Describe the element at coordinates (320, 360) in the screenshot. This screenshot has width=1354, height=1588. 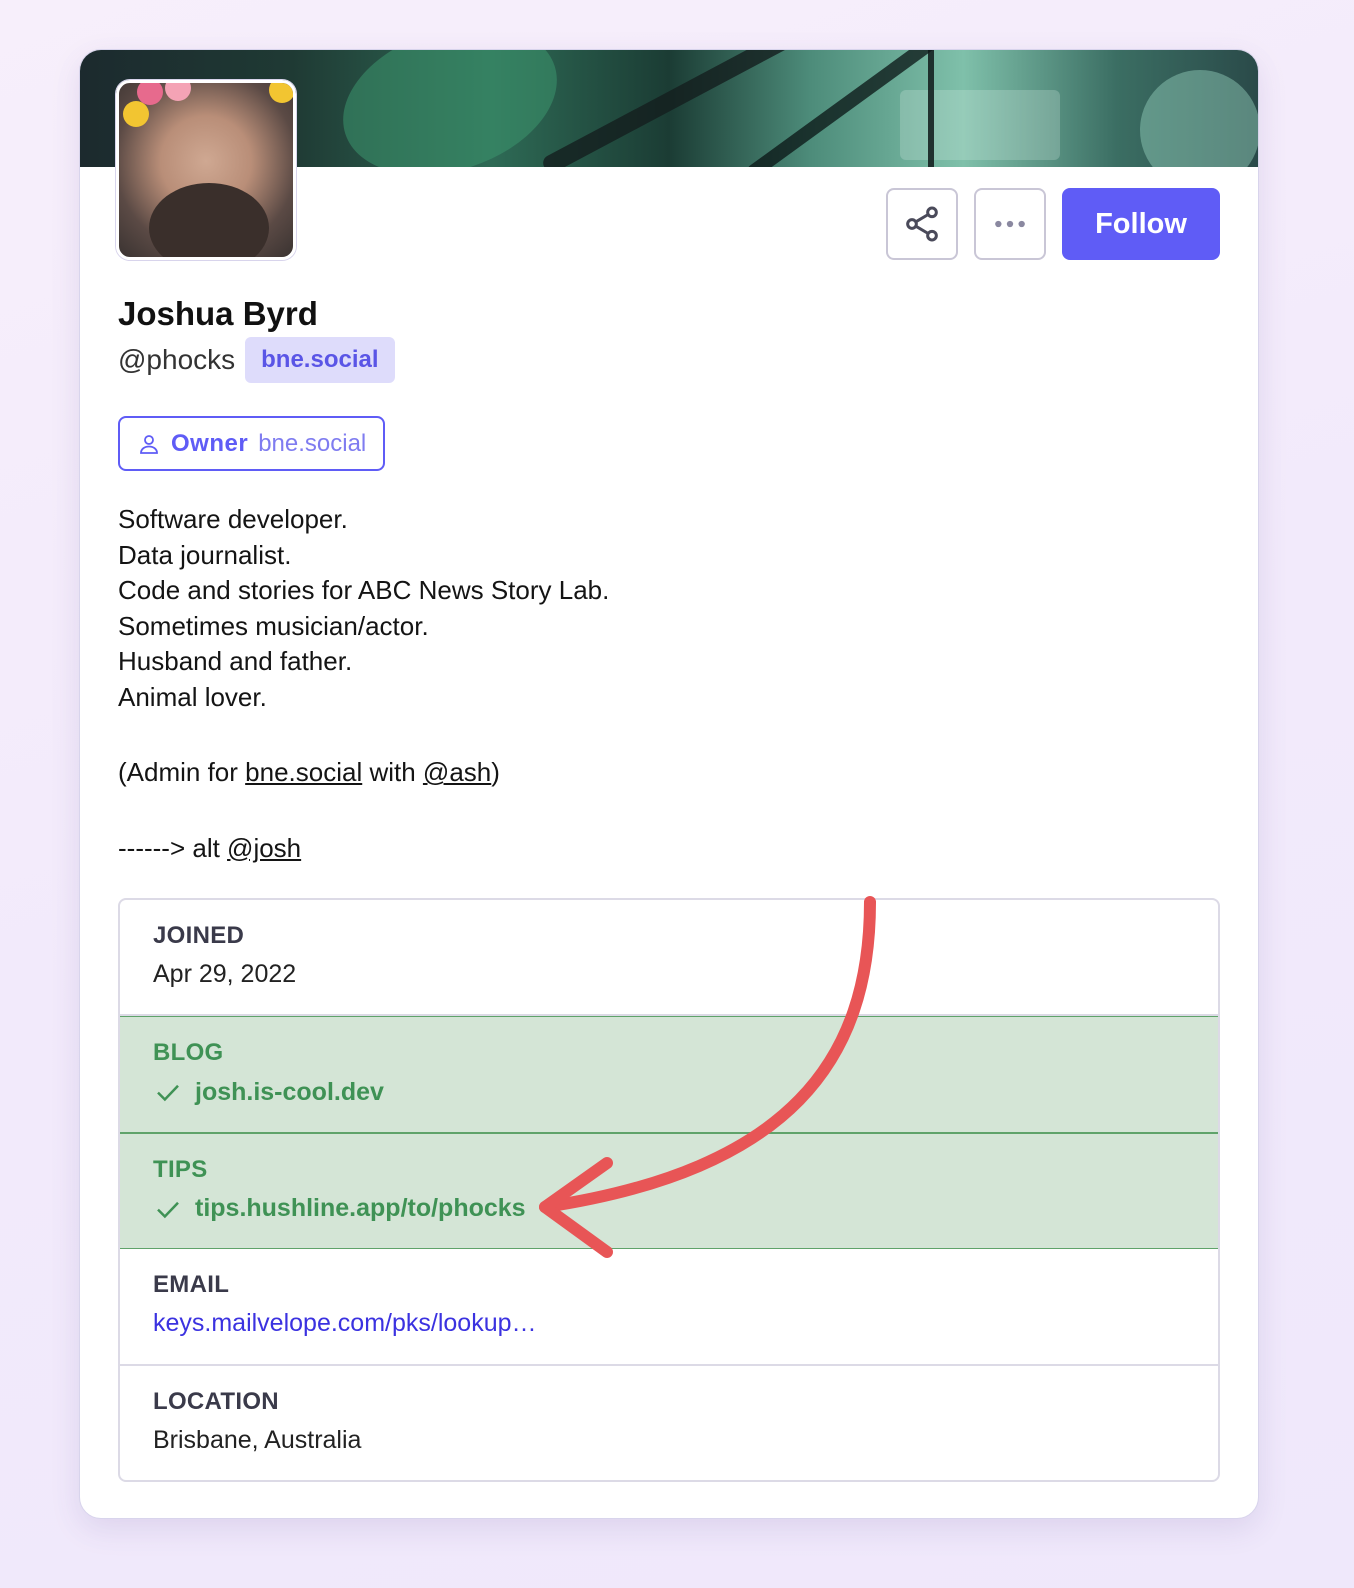
I see `server-domain-badge: bne.social` at that location.